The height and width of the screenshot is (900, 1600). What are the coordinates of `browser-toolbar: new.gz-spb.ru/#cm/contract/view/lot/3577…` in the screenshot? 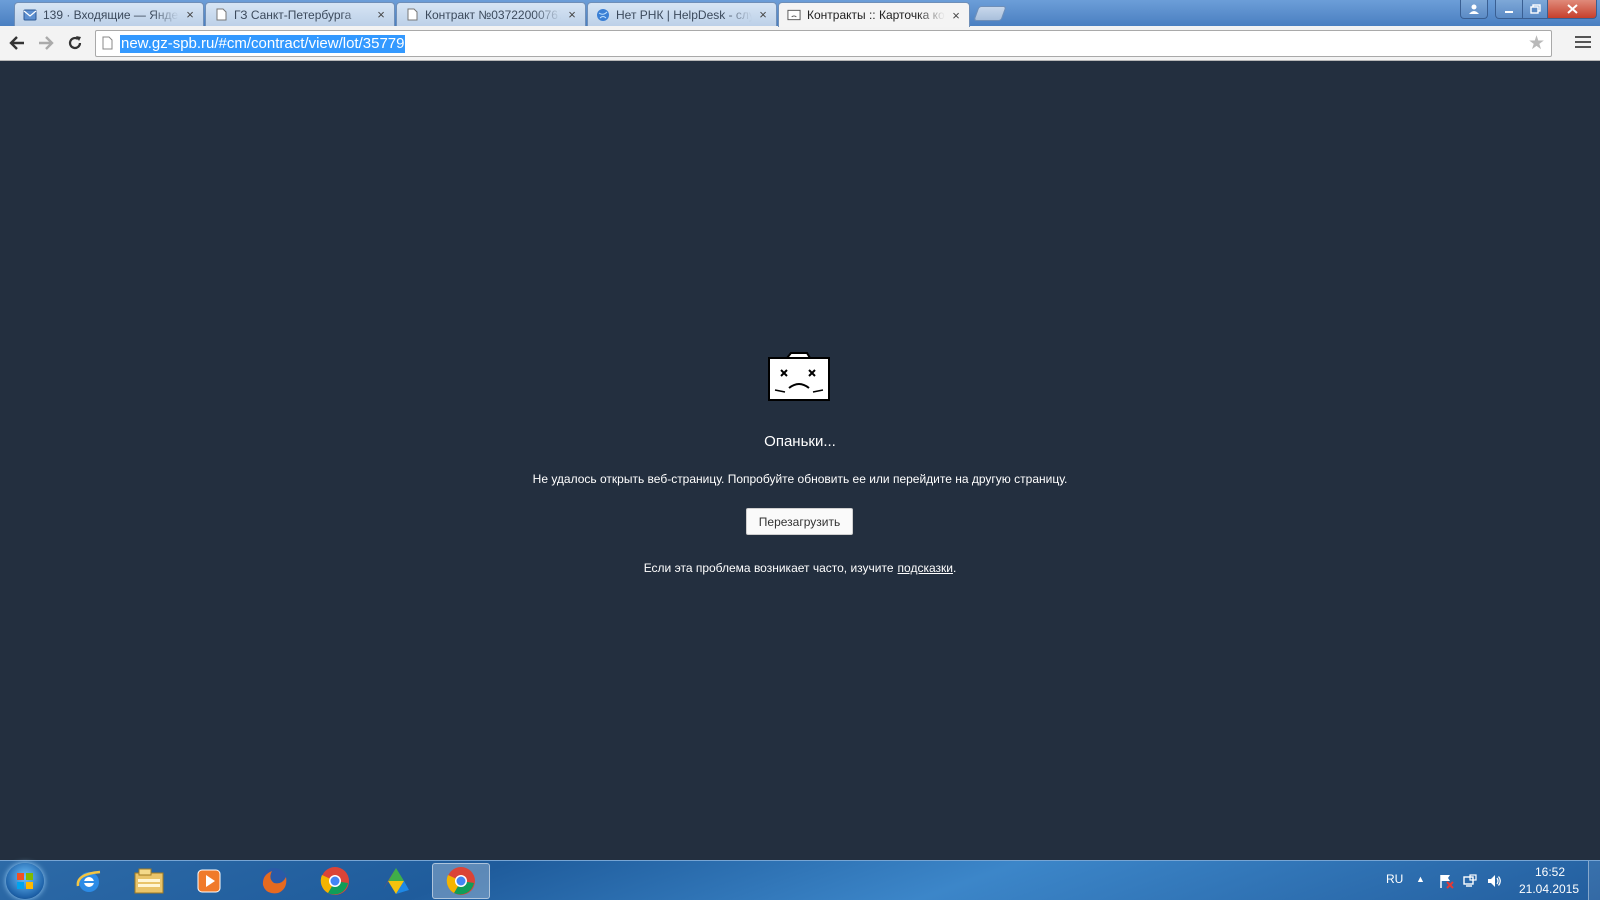 It's located at (800, 43).